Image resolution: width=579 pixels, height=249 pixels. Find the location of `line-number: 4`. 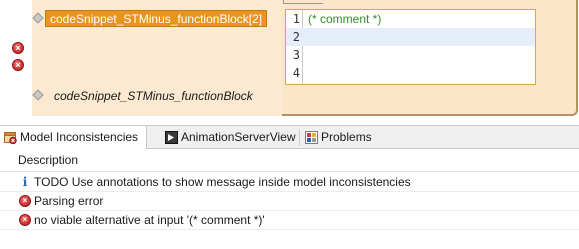

line-number: 4 is located at coordinates (296, 73).